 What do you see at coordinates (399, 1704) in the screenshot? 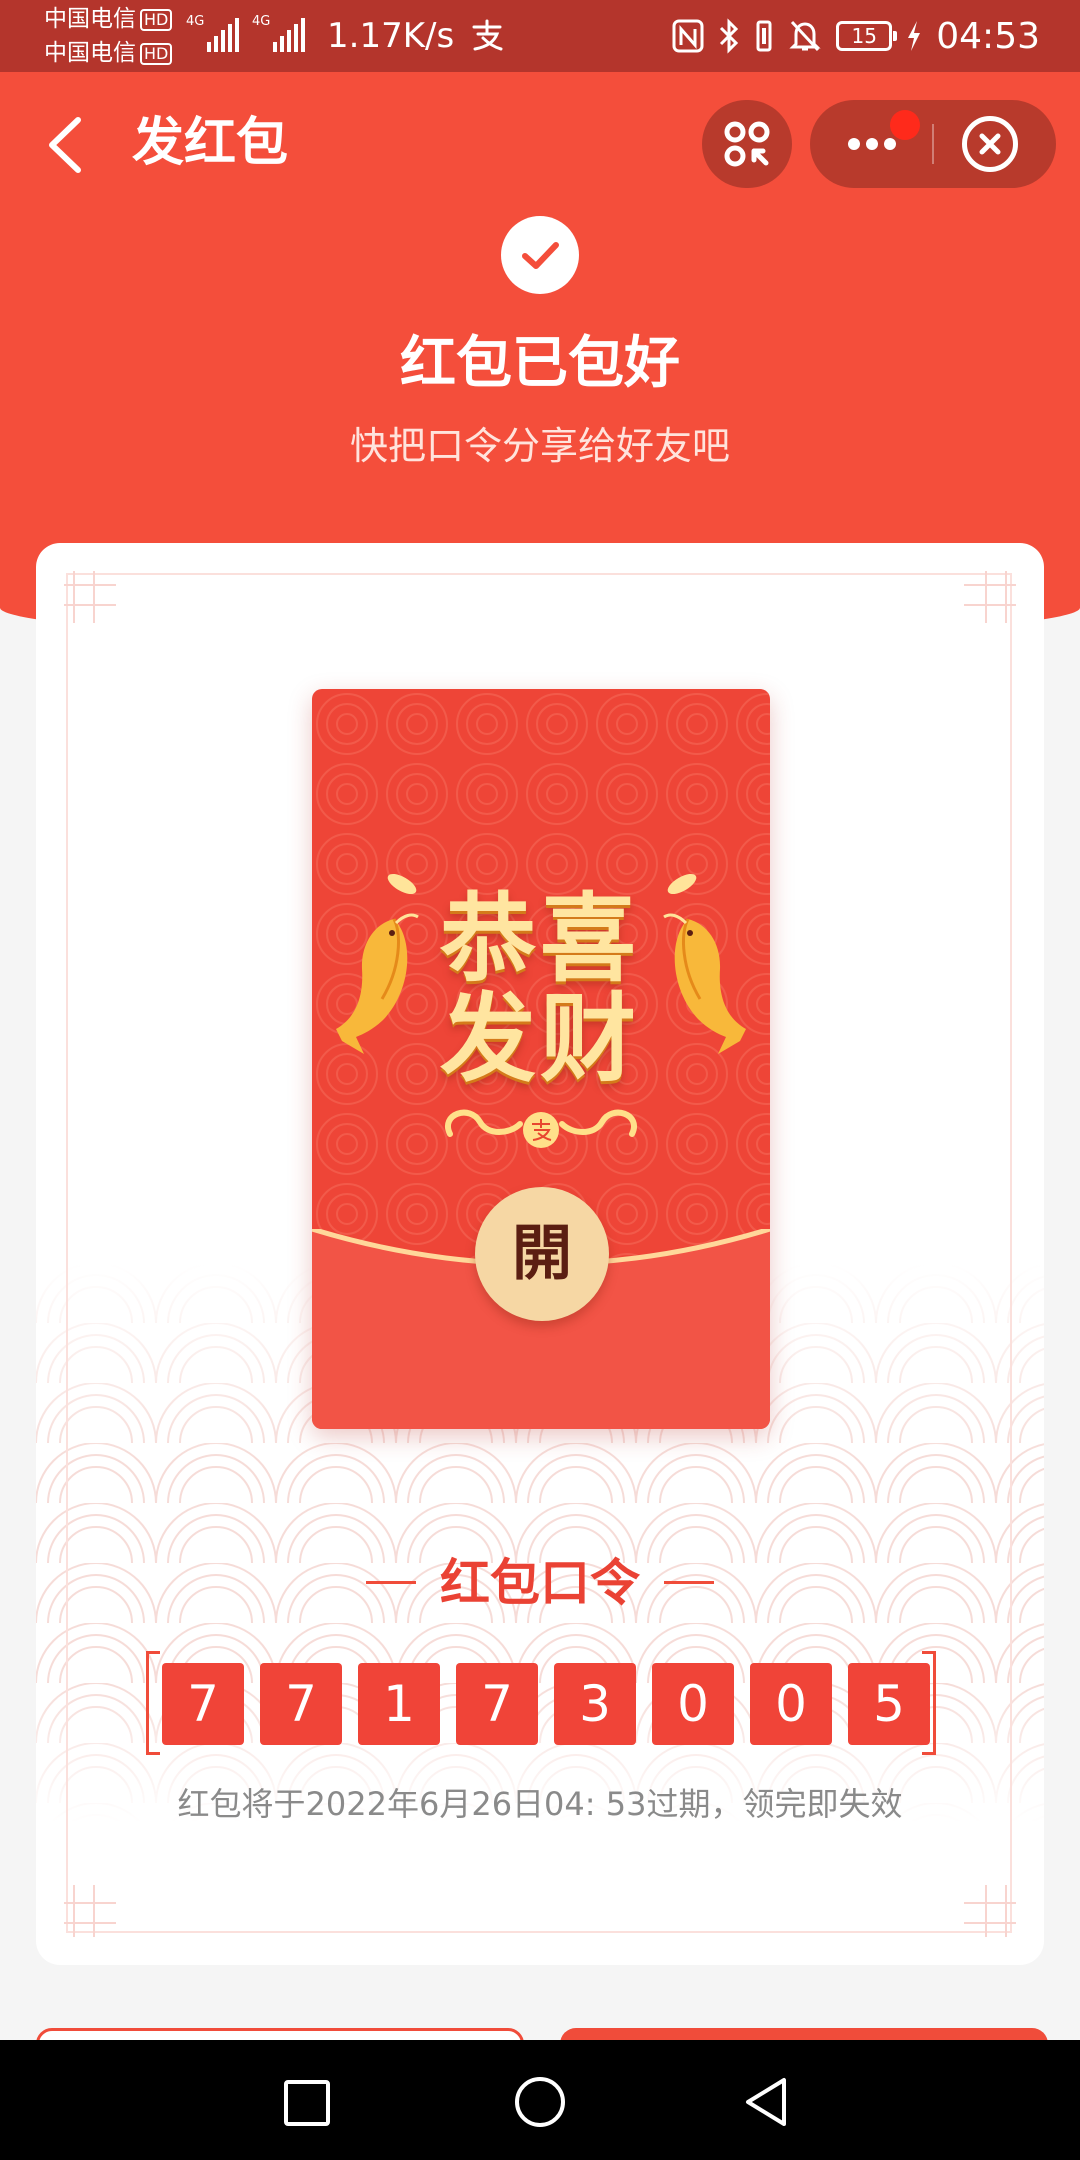
I see `code-digit: 1` at bounding box center [399, 1704].